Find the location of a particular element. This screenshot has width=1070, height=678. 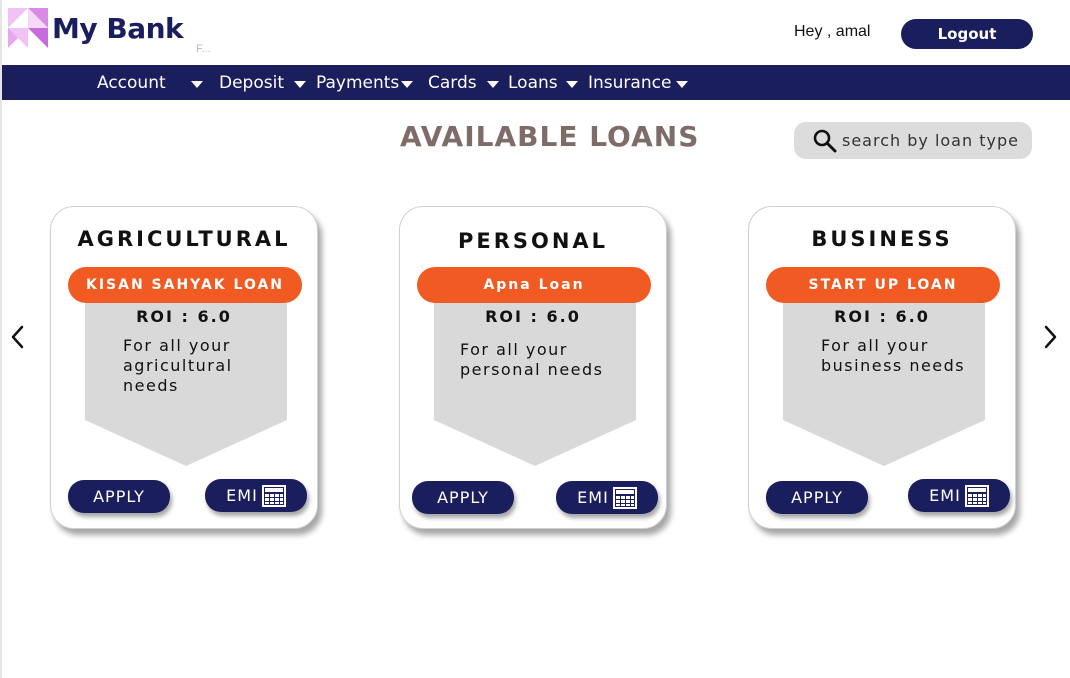

nav-item-deposit: Deposit is located at coordinates (262, 82).